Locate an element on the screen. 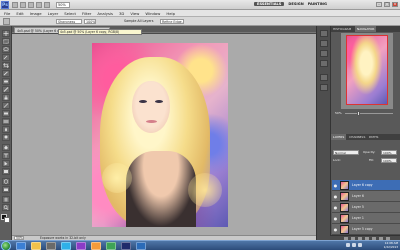  system-clock: 12:08 AM 1/22/2013 is located at coordinates (381, 245).